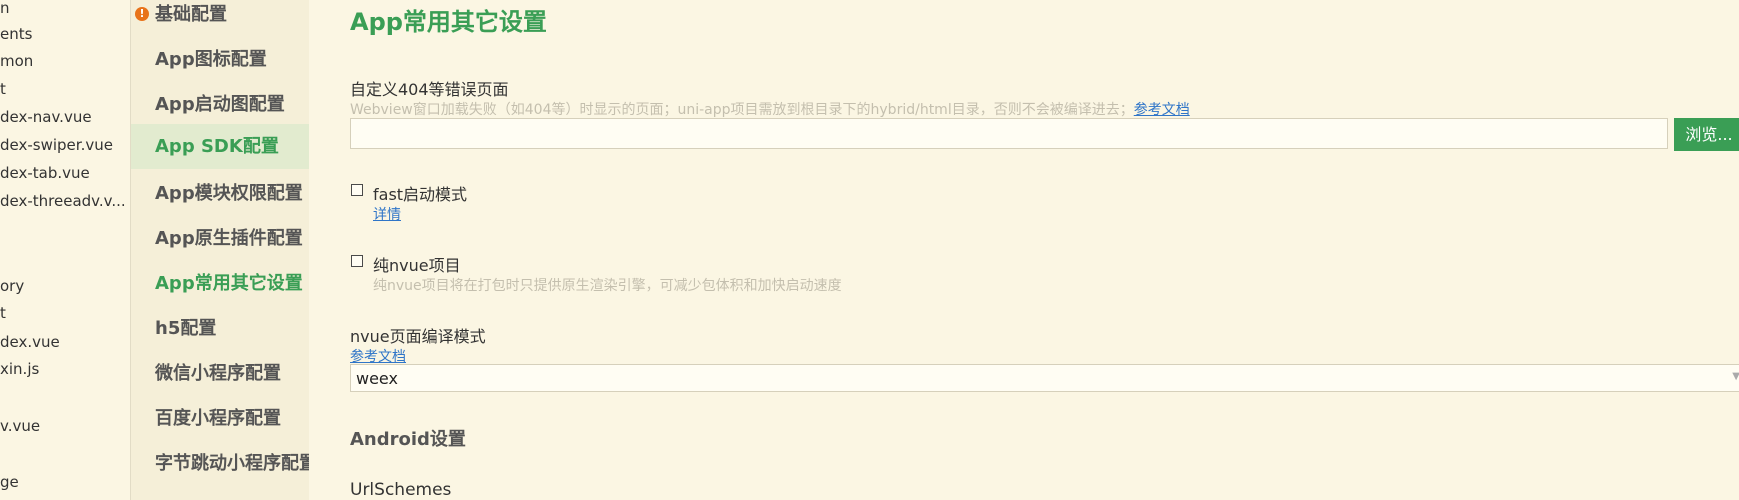 Image resolution: width=1739 pixels, height=500 pixels. I want to click on file-tree-item: dex.vue, so click(30, 342).